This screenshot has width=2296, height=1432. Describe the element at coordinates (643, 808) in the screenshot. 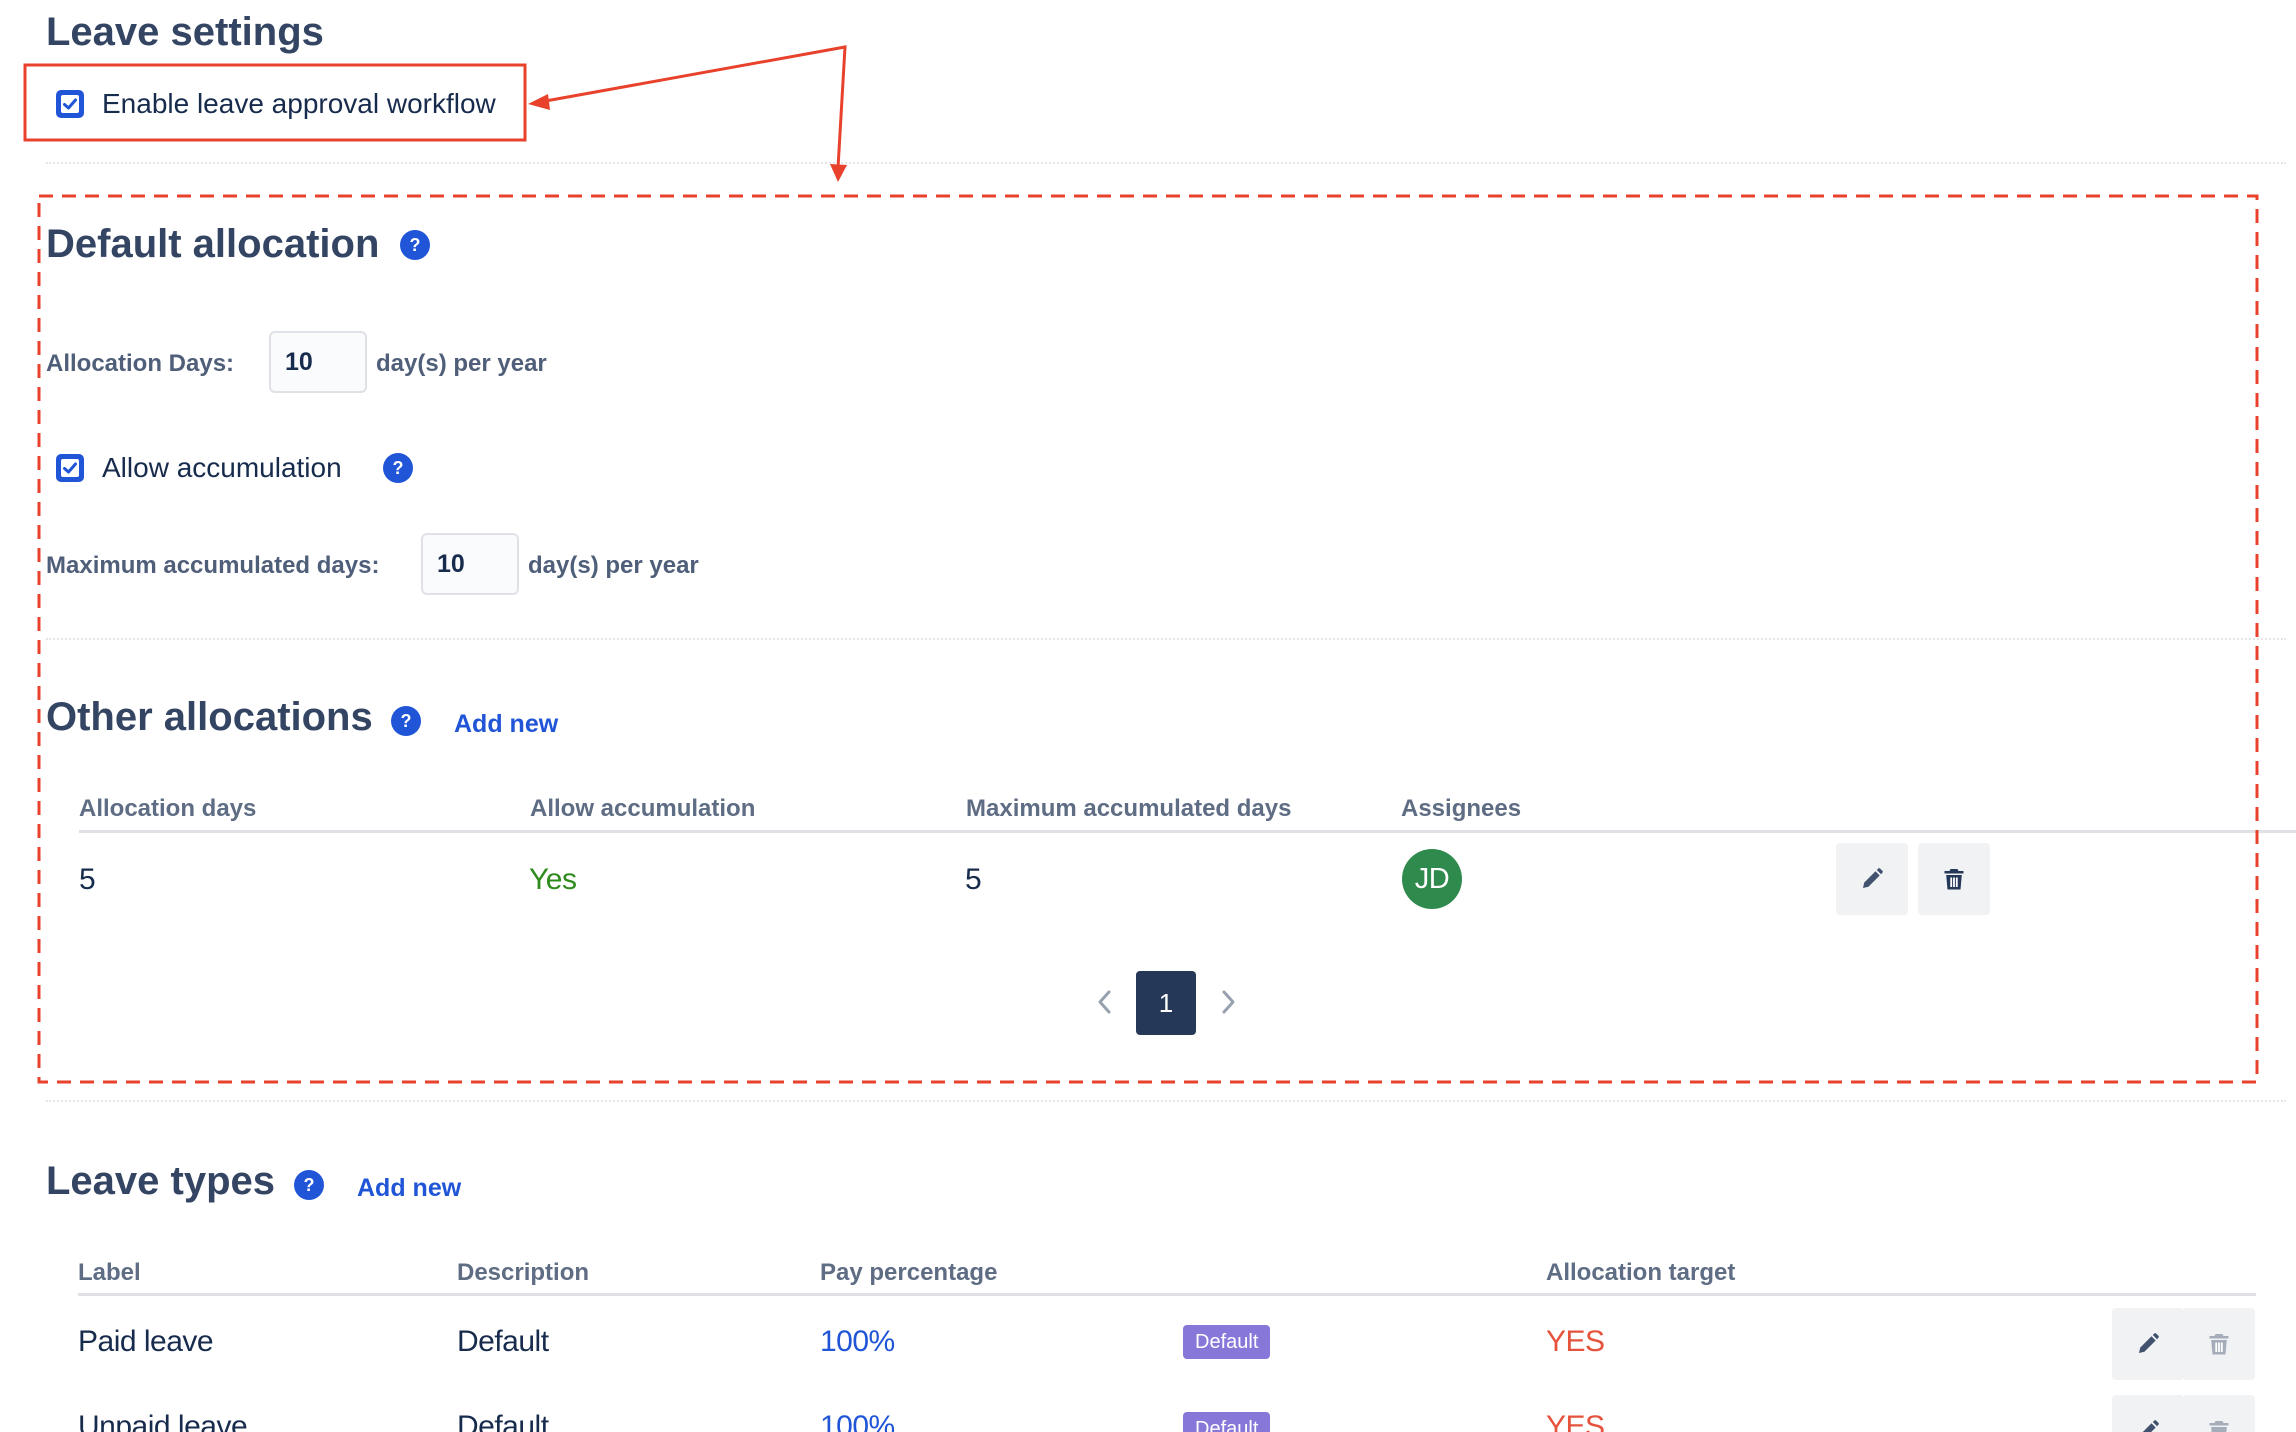

I see `column-header: Allow accumulation` at that location.